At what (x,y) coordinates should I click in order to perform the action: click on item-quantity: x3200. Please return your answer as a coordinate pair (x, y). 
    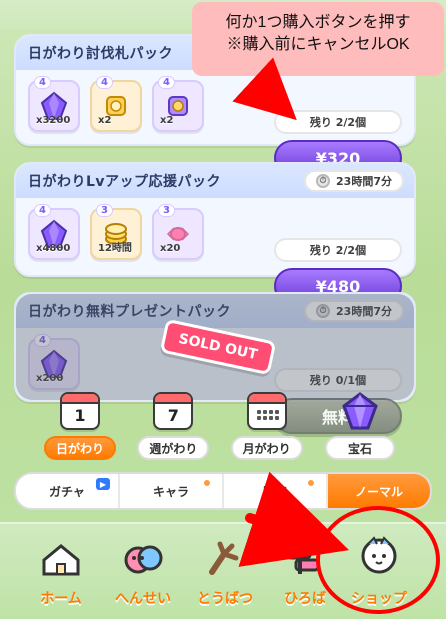
    Looking at the image, I should click on (53, 120).